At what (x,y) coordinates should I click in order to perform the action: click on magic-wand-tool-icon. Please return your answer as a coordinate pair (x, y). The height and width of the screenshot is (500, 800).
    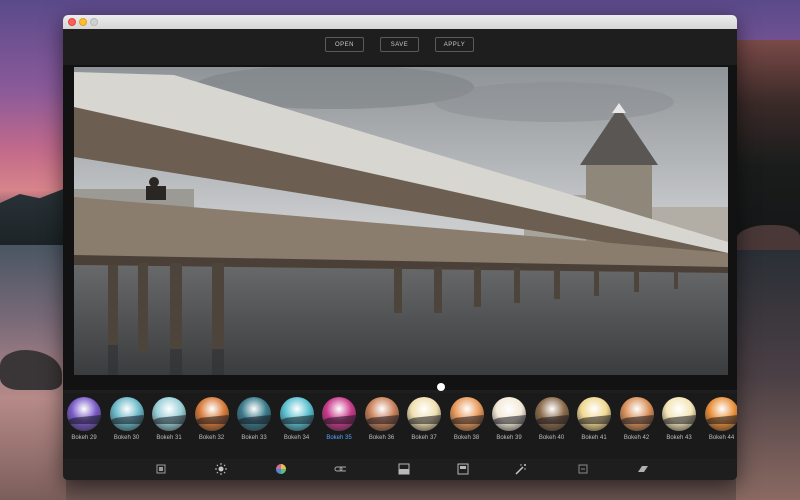
    Looking at the image, I should click on (521, 469).